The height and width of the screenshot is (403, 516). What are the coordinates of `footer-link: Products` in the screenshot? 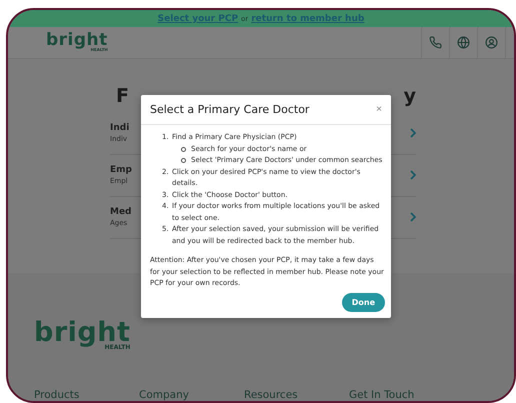 It's located at (86, 395).